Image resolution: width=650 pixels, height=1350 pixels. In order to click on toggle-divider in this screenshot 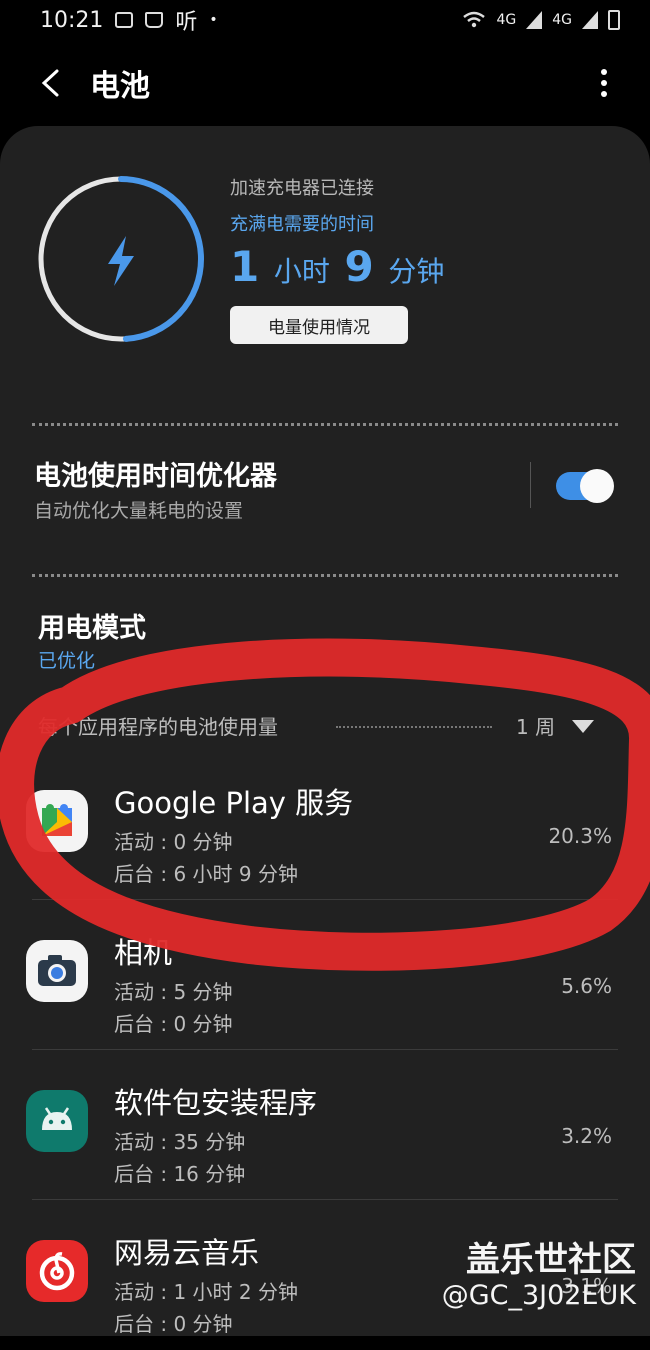, I will do `click(530, 485)`.